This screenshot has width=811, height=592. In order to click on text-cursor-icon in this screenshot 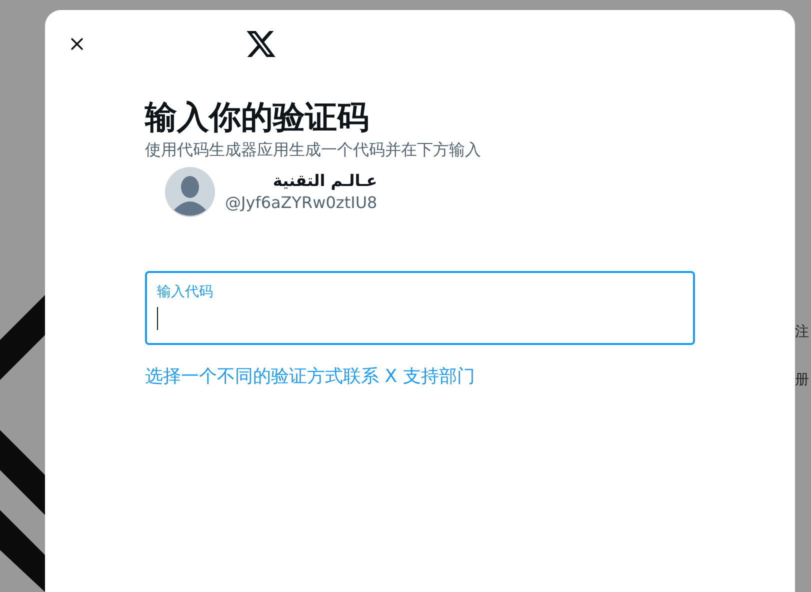, I will do `click(157, 318)`.